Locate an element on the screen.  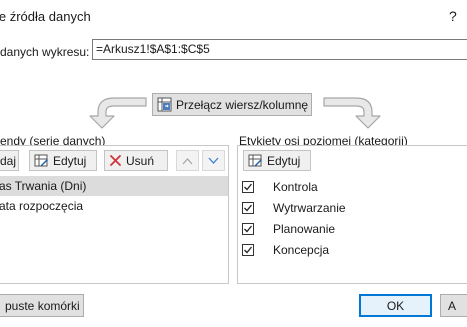
cancel-label: A is located at coordinates (452, 305).